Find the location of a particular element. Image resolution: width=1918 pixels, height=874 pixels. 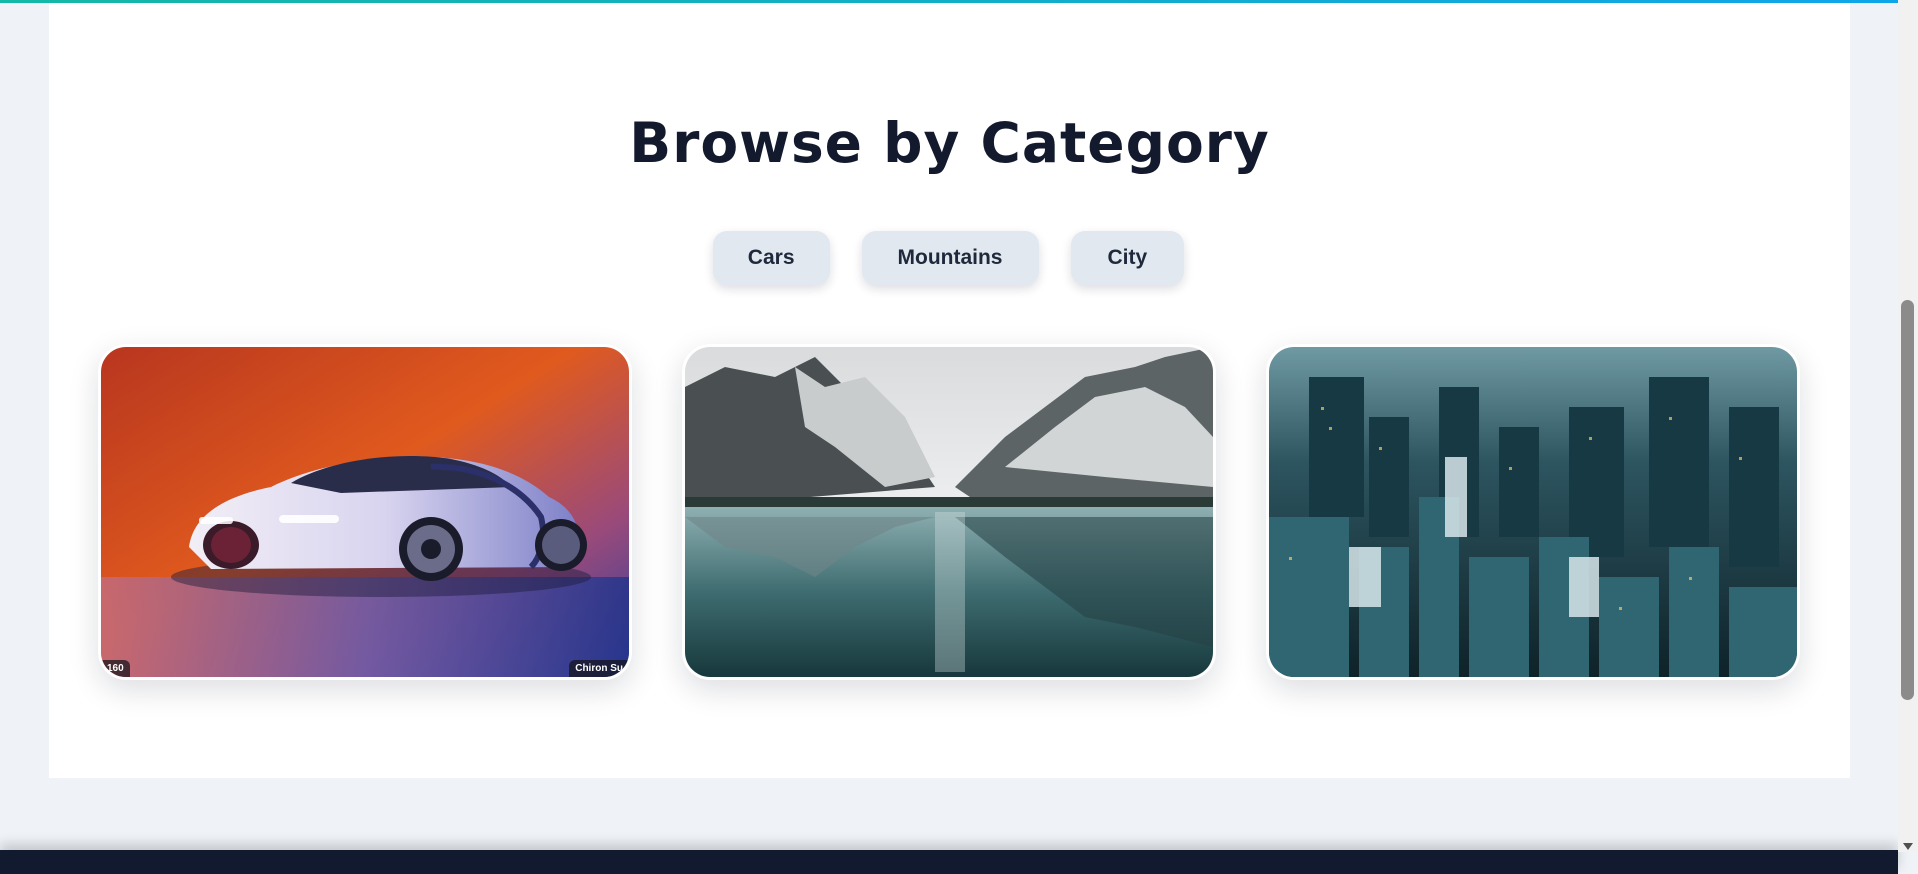

vertical-scrollbar is located at coordinates (1908, 426).